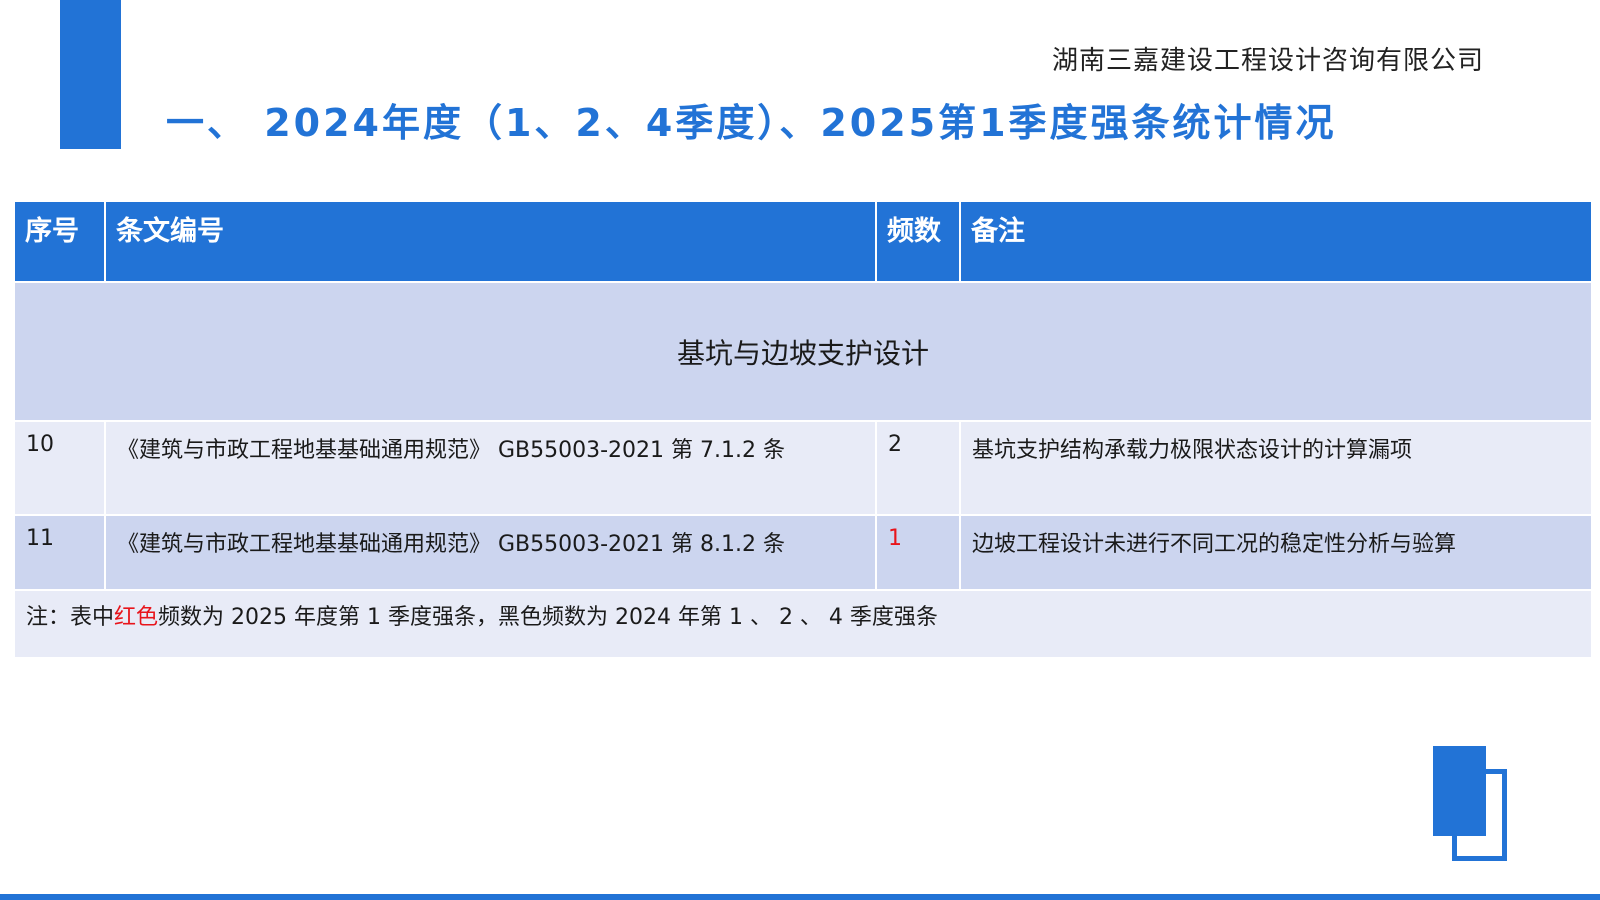 The height and width of the screenshot is (900, 1600). I want to click on column-header-no: 序号, so click(59, 241).